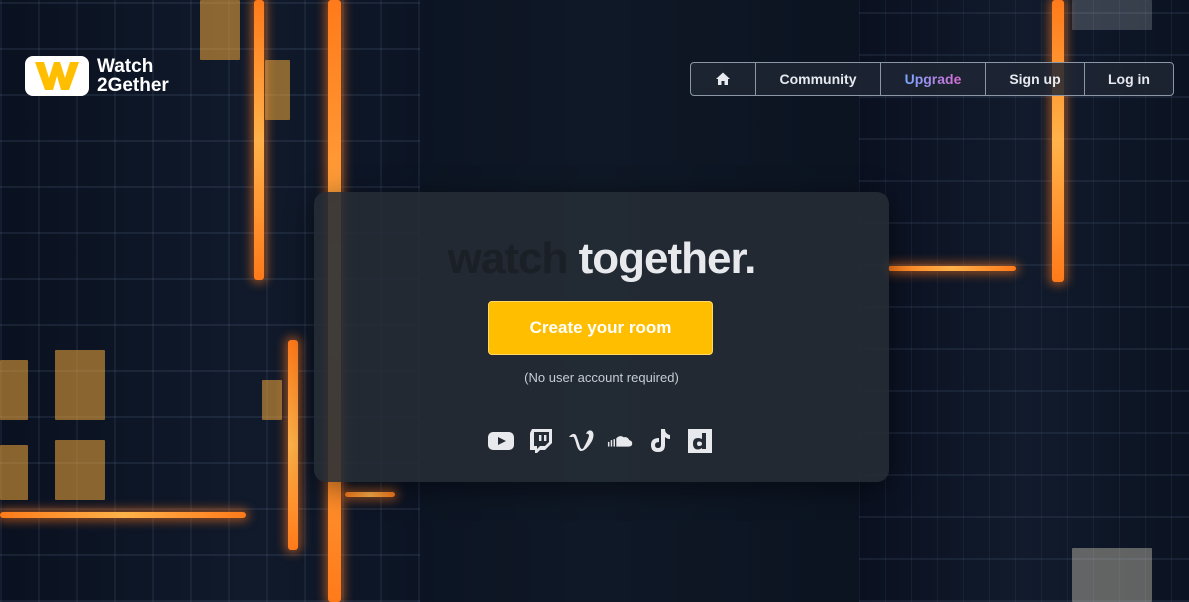 This screenshot has height=602, width=1189. I want to click on community-link: Community, so click(818, 79).